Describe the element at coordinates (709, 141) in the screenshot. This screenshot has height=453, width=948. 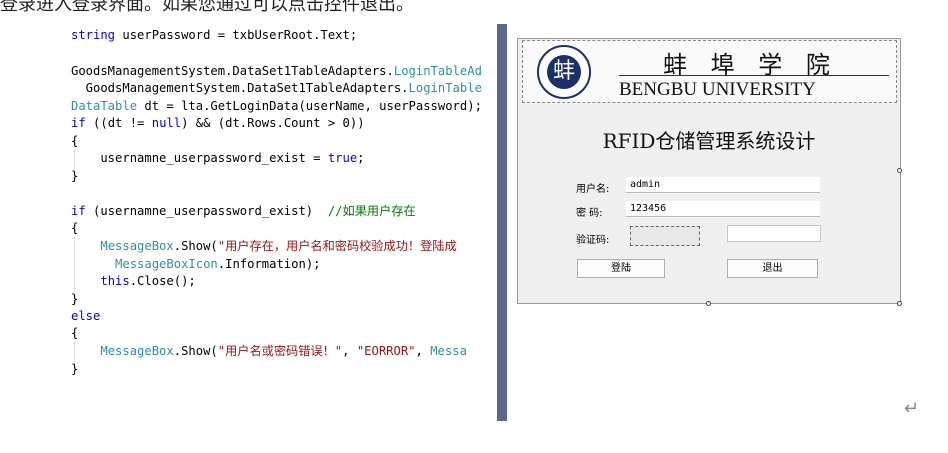
I see `form-title: RFID仓储管理系统设计` at that location.